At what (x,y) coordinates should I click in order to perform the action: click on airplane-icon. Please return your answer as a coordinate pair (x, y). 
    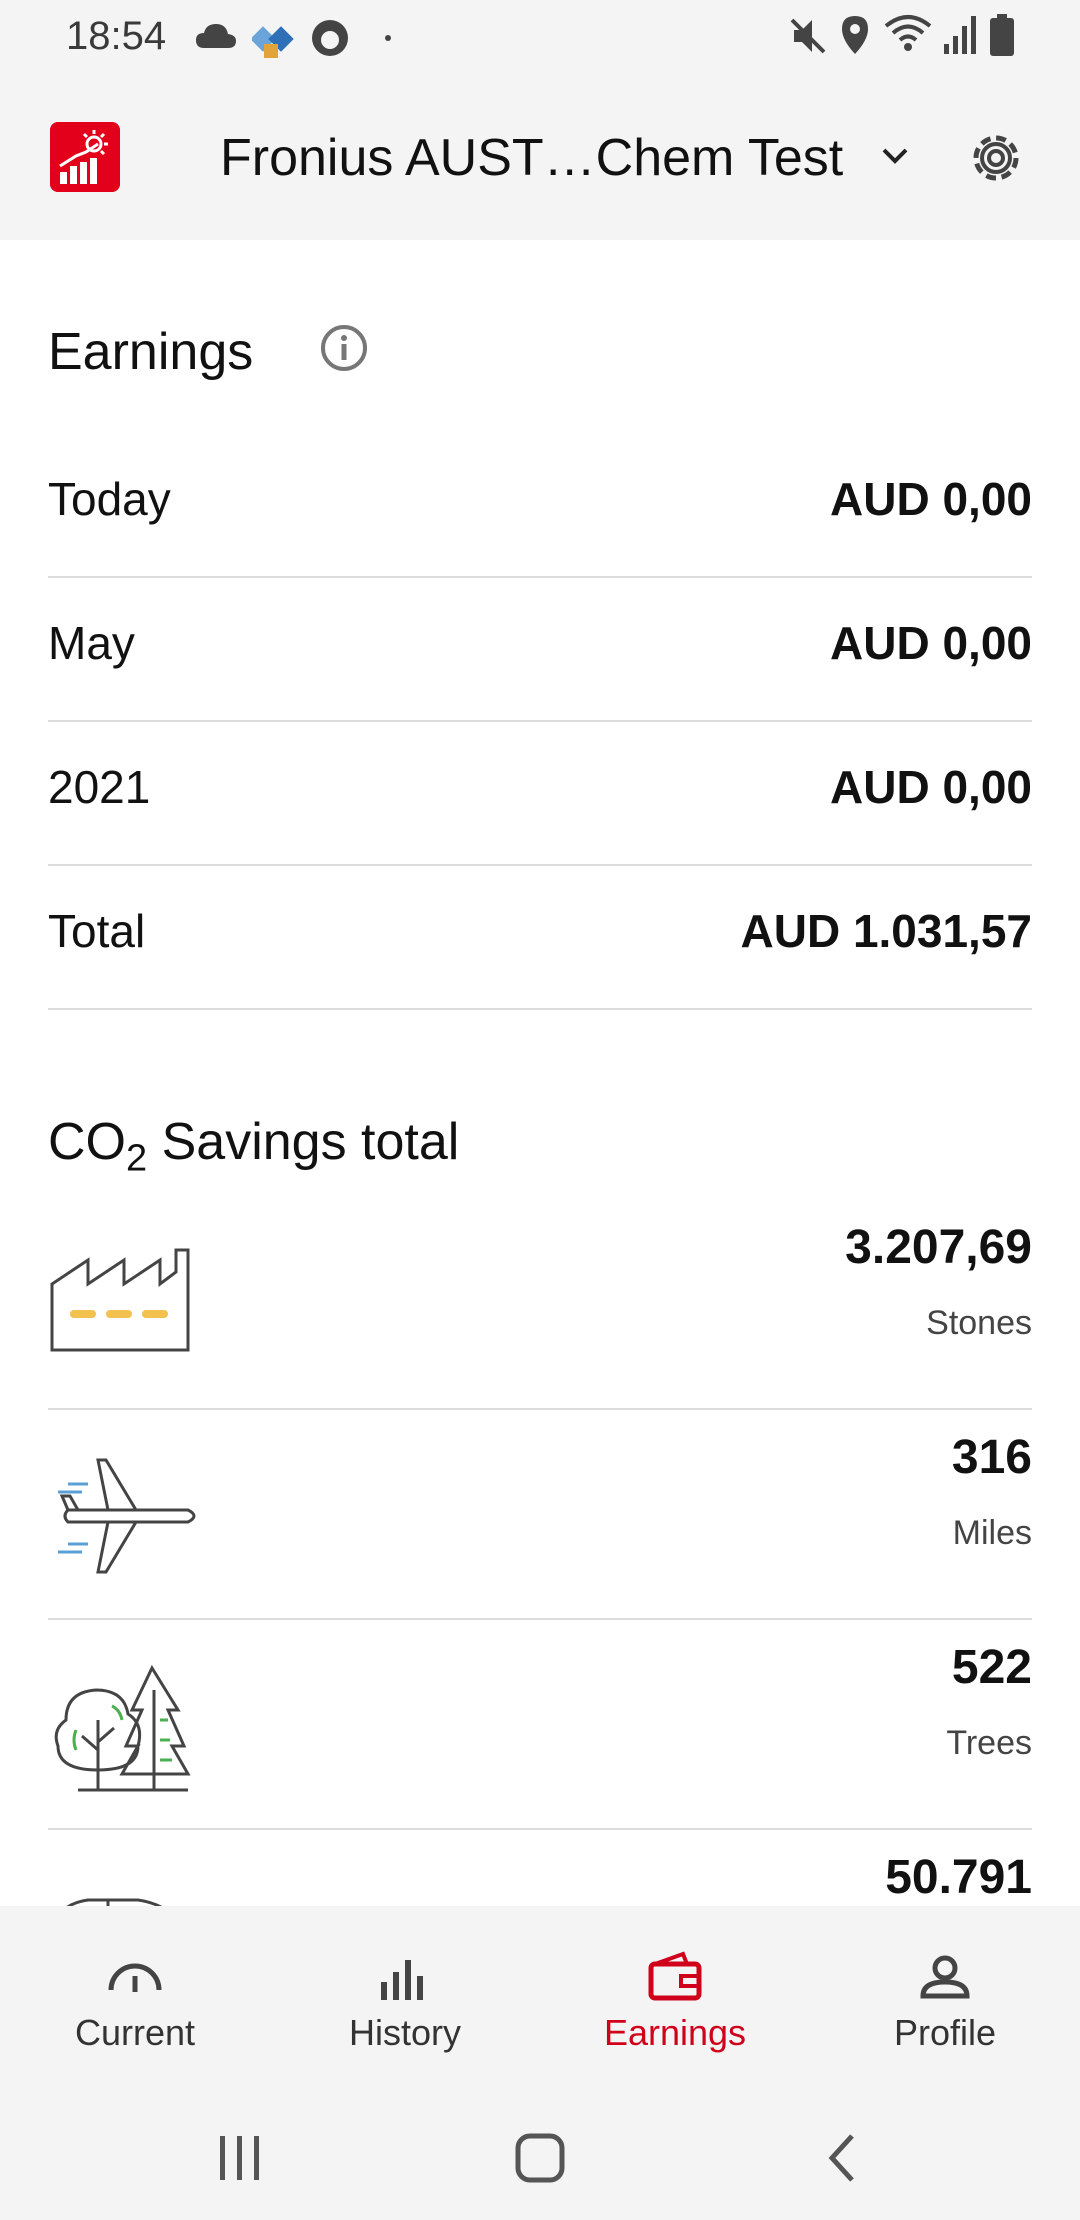
    Looking at the image, I should click on (127, 1516).